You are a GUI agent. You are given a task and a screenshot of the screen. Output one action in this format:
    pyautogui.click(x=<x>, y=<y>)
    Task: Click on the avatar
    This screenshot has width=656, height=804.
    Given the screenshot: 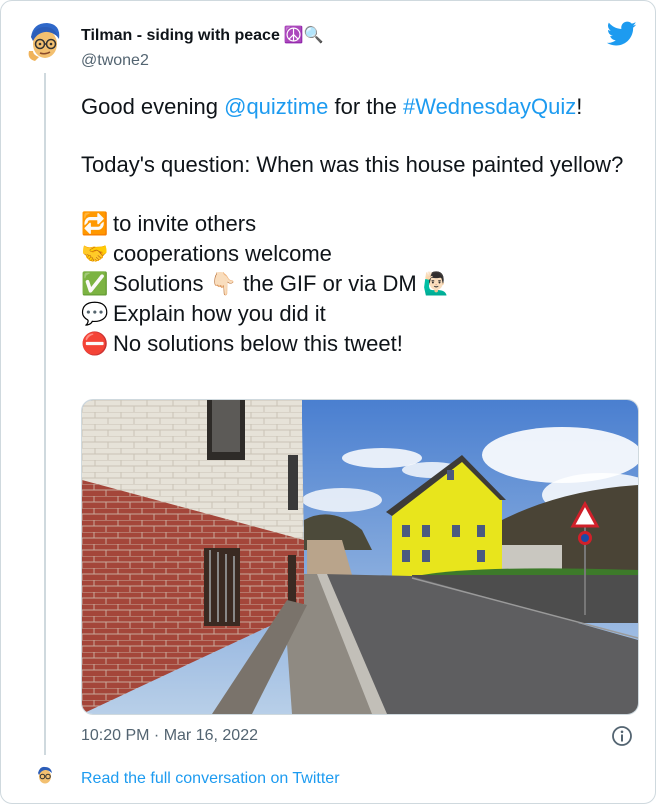 What is the action you would take?
    pyautogui.click(x=45, y=41)
    